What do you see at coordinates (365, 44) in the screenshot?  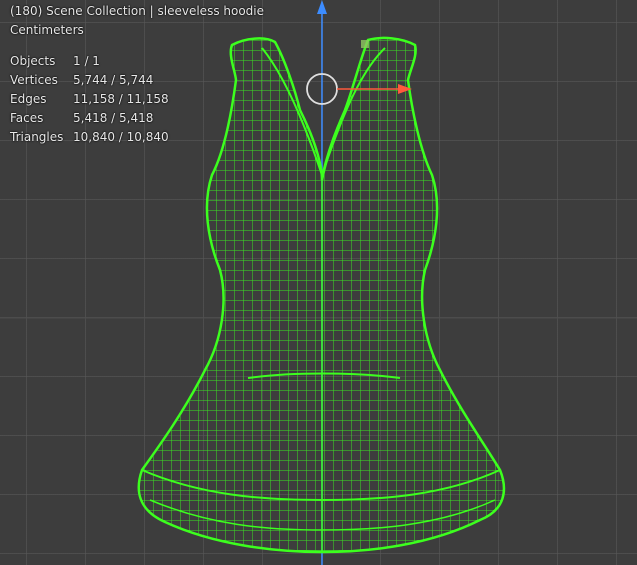 I see `object-origin-icon` at bounding box center [365, 44].